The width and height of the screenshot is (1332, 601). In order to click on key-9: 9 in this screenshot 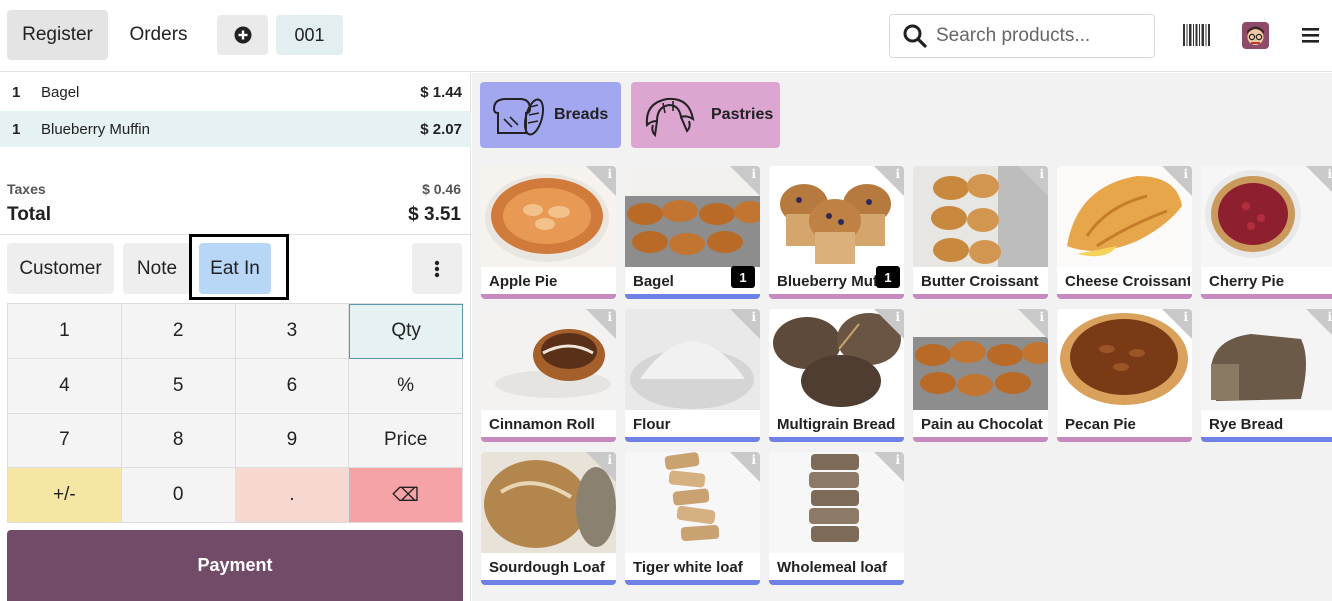, I will do `click(292, 441)`.